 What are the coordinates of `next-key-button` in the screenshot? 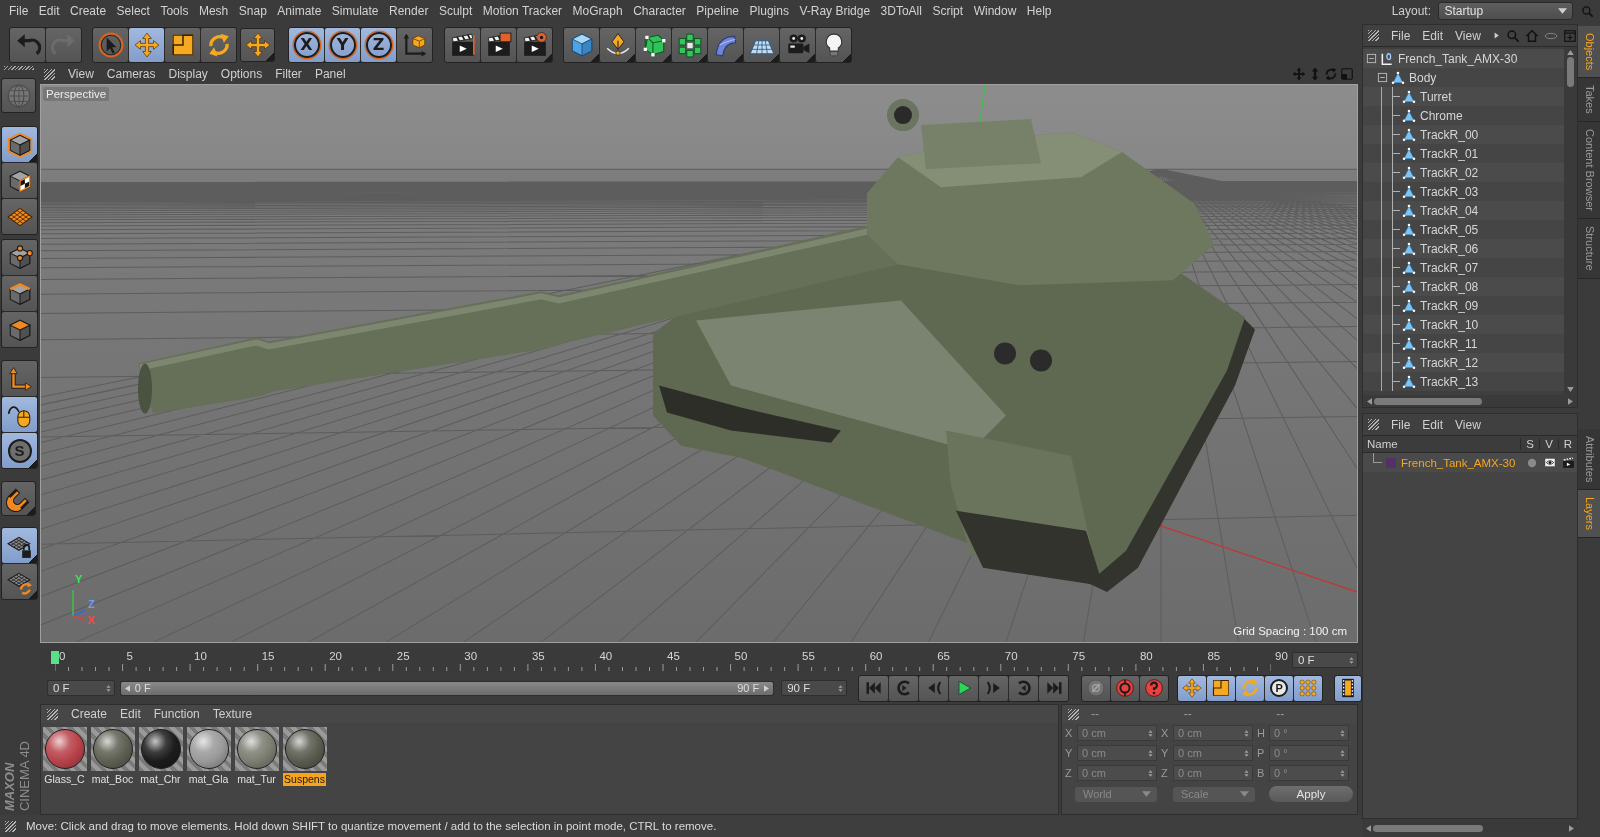 It's located at (1024, 688).